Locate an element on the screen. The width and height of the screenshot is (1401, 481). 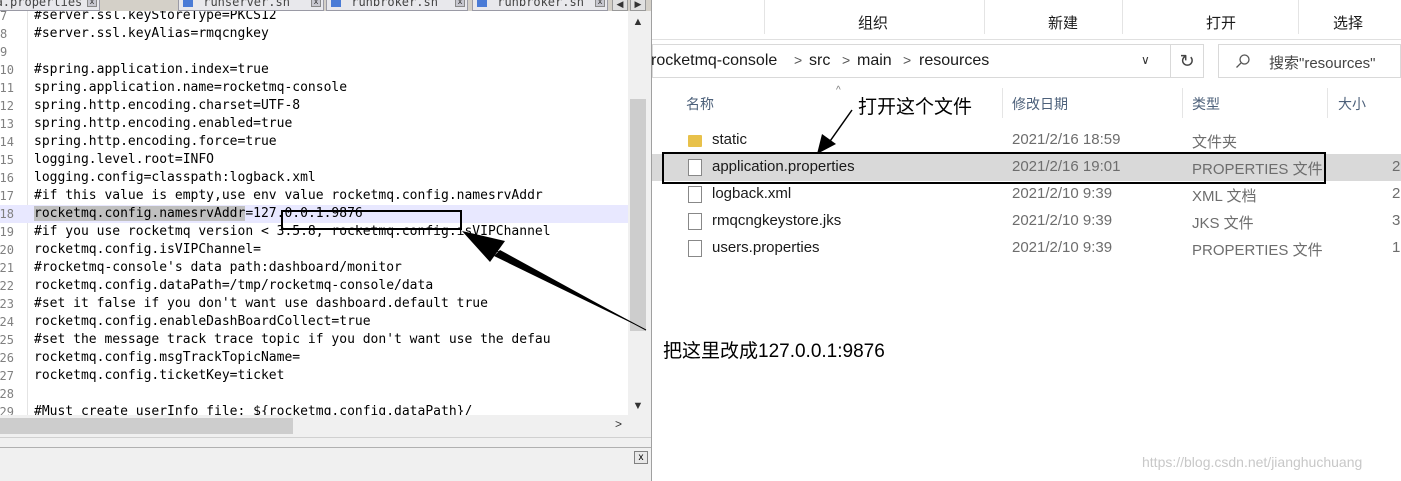
arrow-to-value-icon is located at coordinates (554, 281).